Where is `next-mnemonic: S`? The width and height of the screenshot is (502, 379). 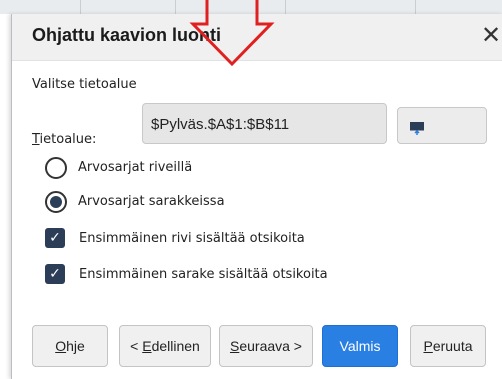
next-mnemonic: S is located at coordinates (234, 346).